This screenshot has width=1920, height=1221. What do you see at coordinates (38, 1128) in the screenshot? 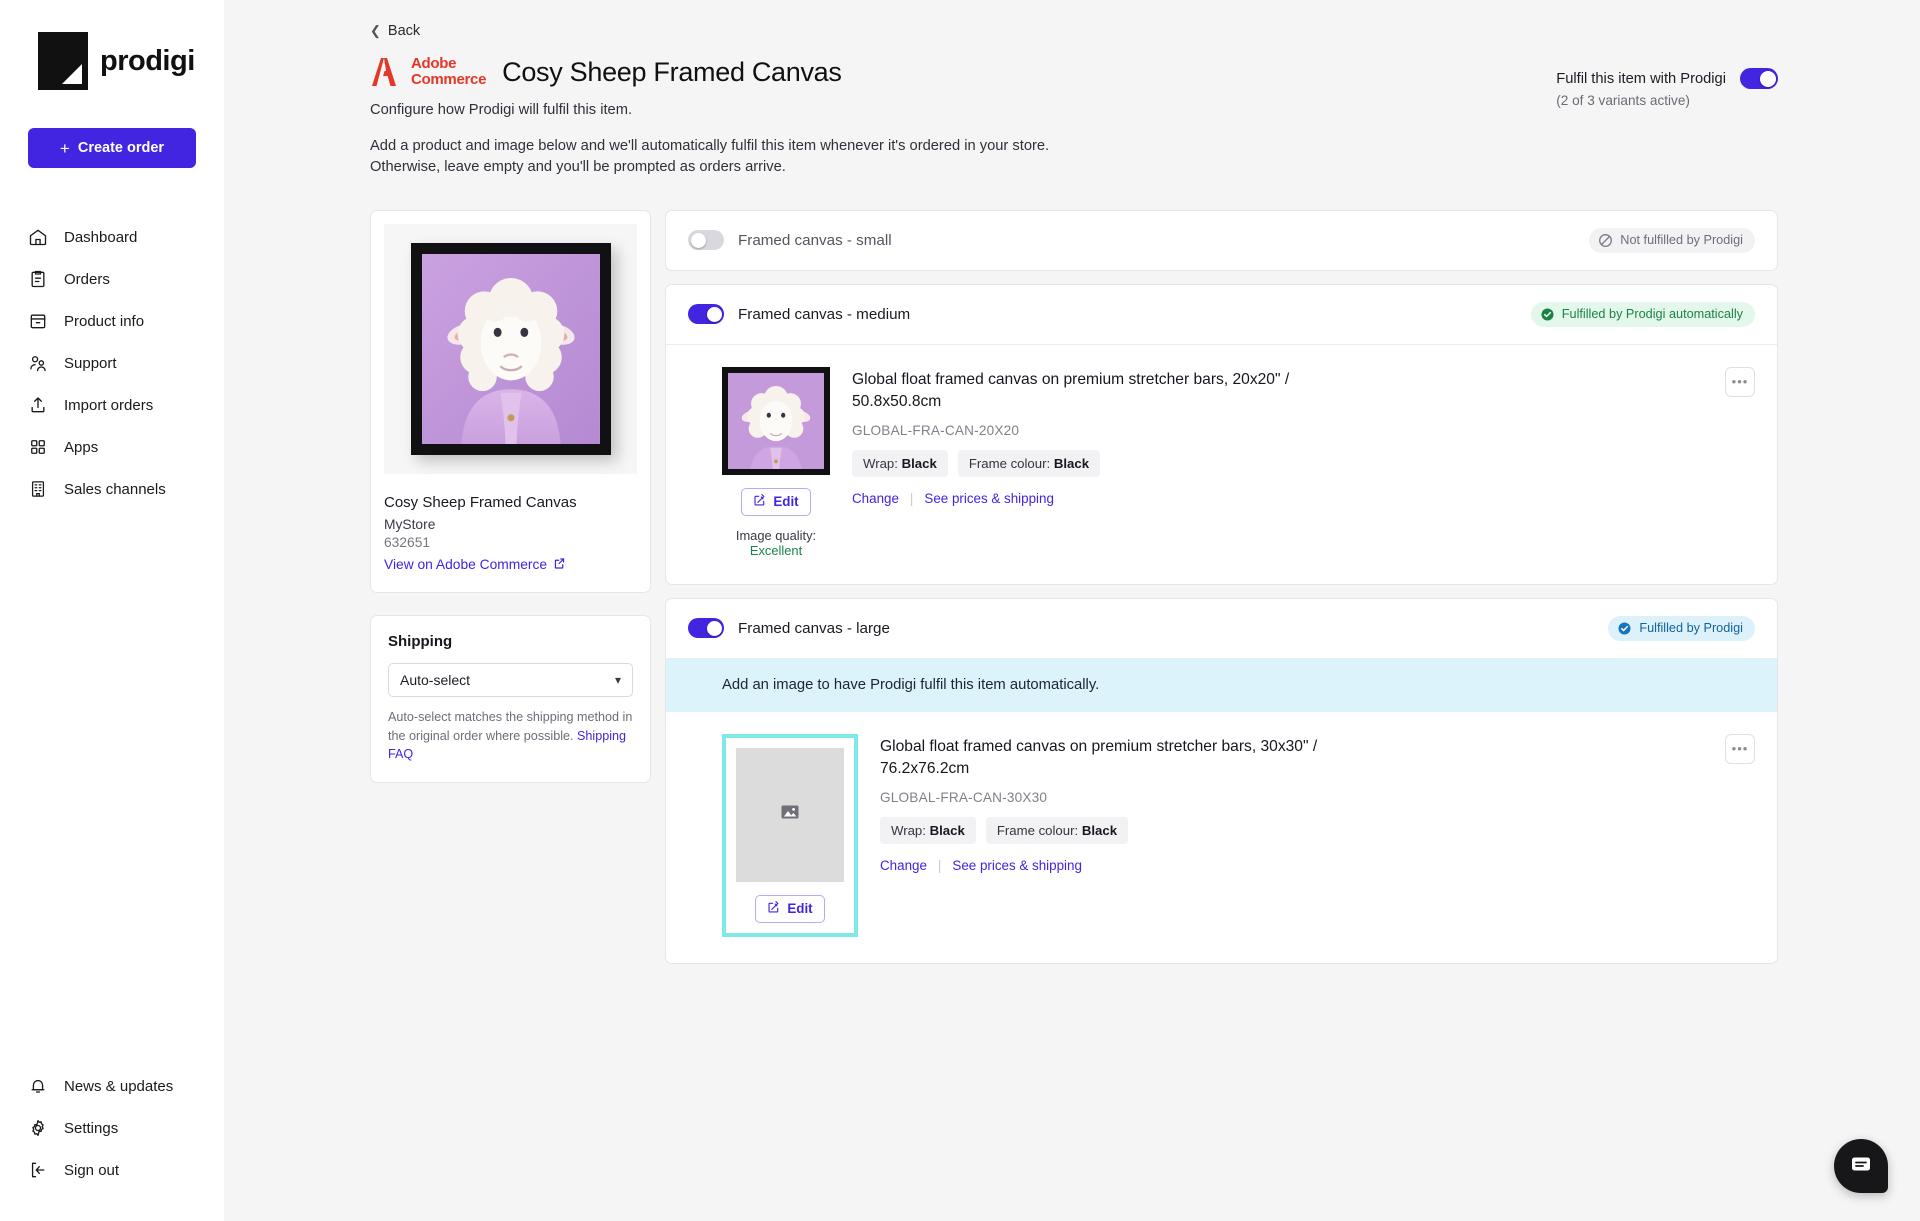
I see `gear-icon` at bounding box center [38, 1128].